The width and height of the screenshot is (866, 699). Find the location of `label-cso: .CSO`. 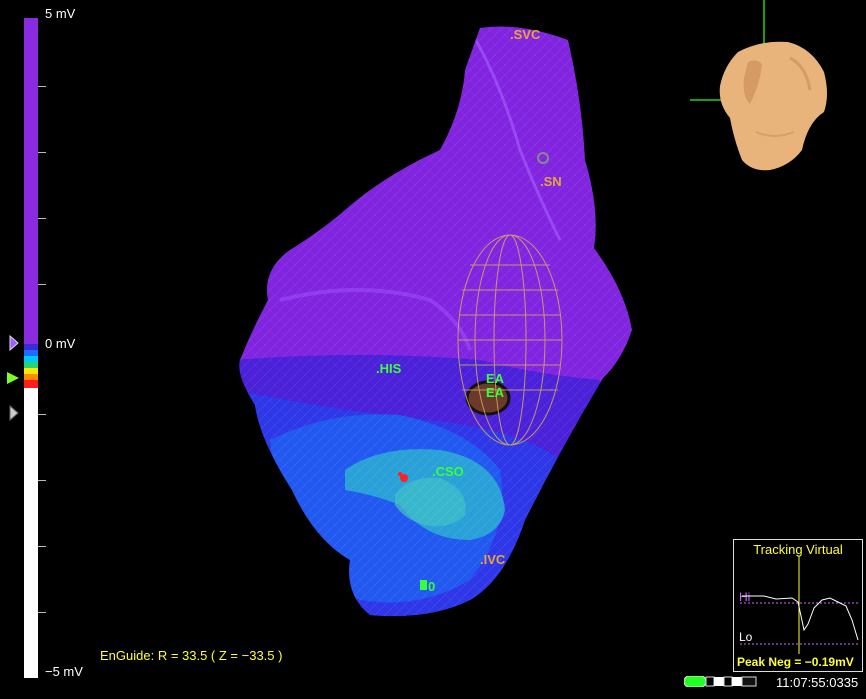

label-cso: .CSO is located at coordinates (448, 471).